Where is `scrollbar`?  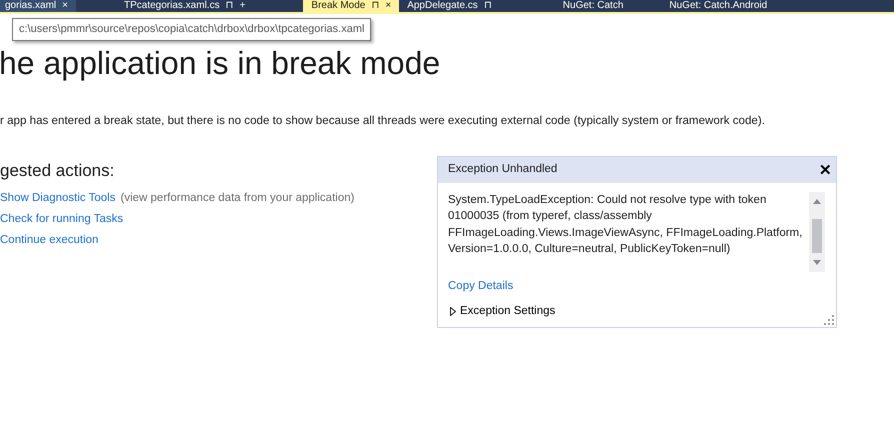
scrollbar is located at coordinates (817, 232).